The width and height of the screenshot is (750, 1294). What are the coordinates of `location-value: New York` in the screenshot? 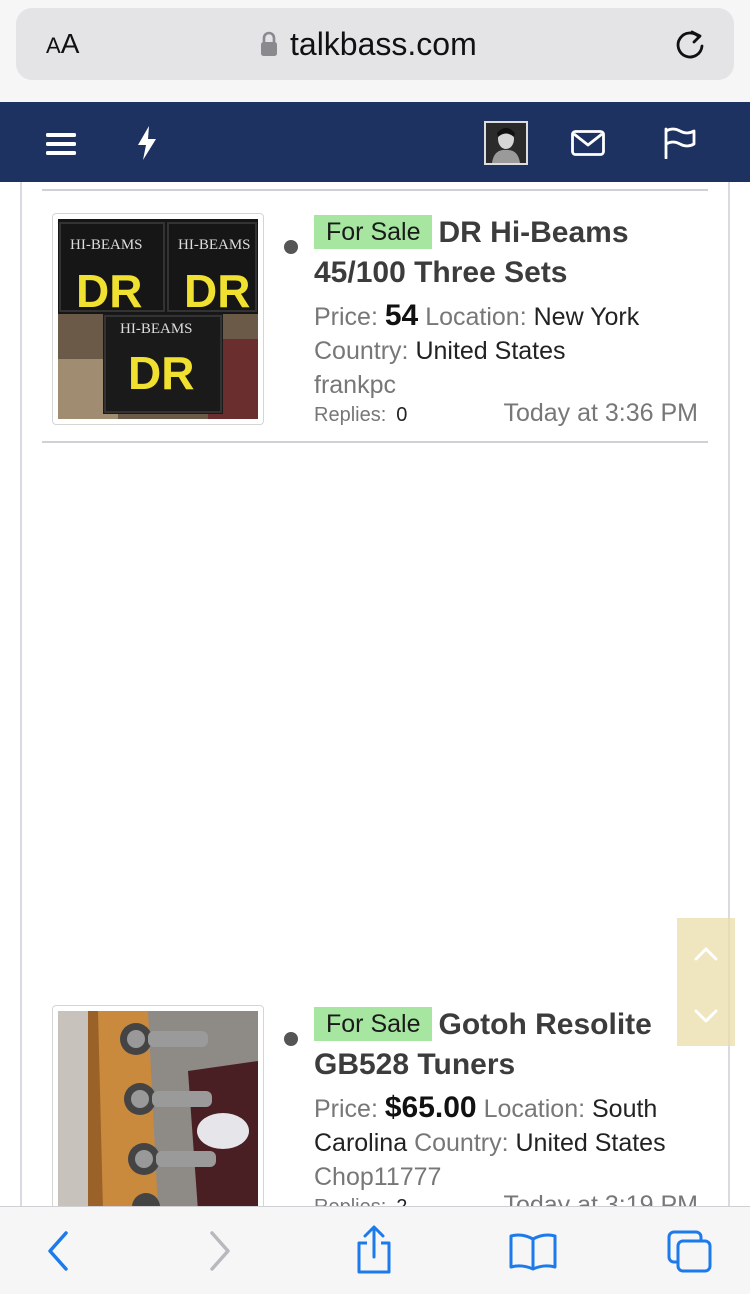 It's located at (586, 317).